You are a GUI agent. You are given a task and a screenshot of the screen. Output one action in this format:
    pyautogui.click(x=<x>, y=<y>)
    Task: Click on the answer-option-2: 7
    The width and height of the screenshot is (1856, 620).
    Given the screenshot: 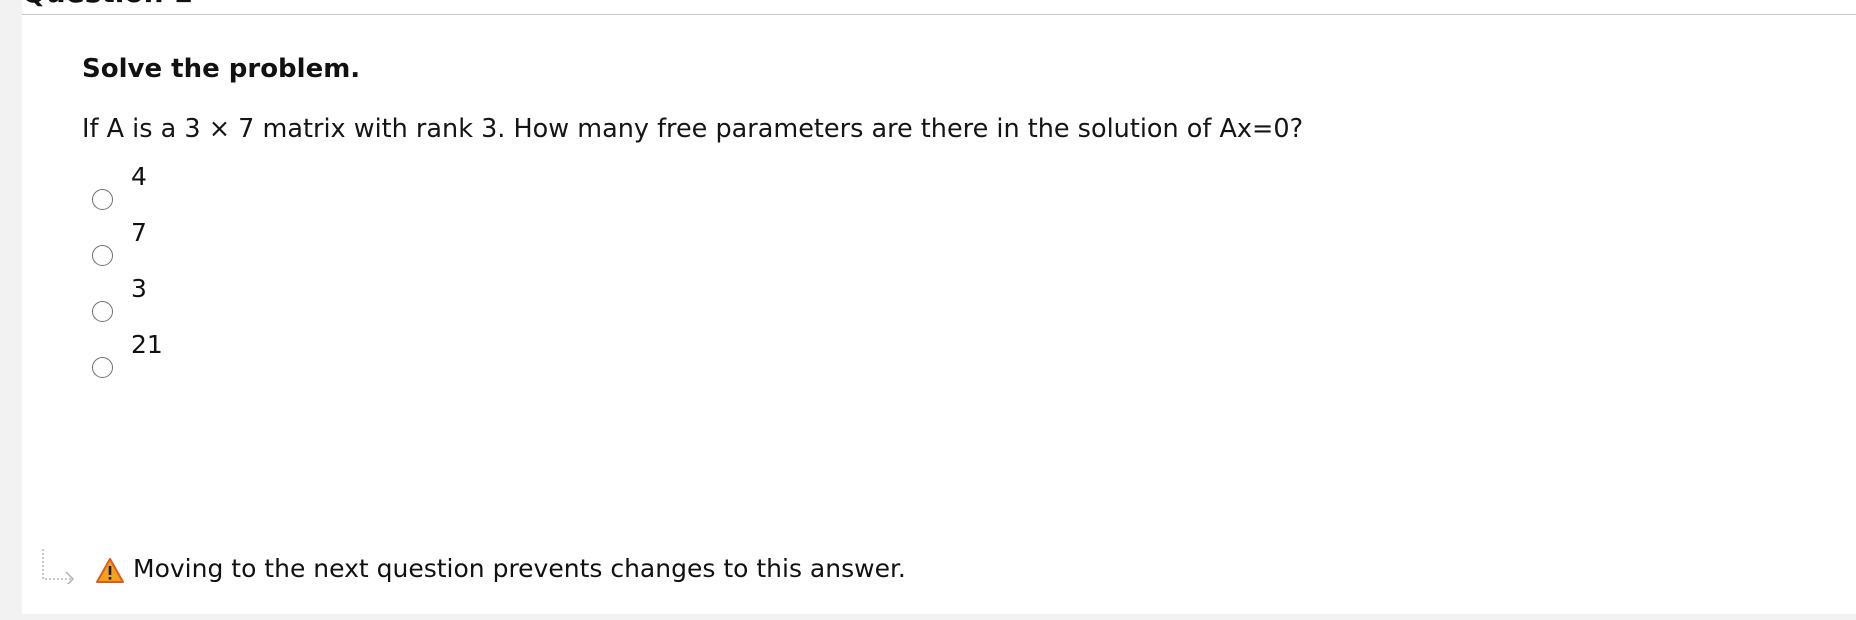 What is the action you would take?
    pyautogui.click(x=152, y=249)
    